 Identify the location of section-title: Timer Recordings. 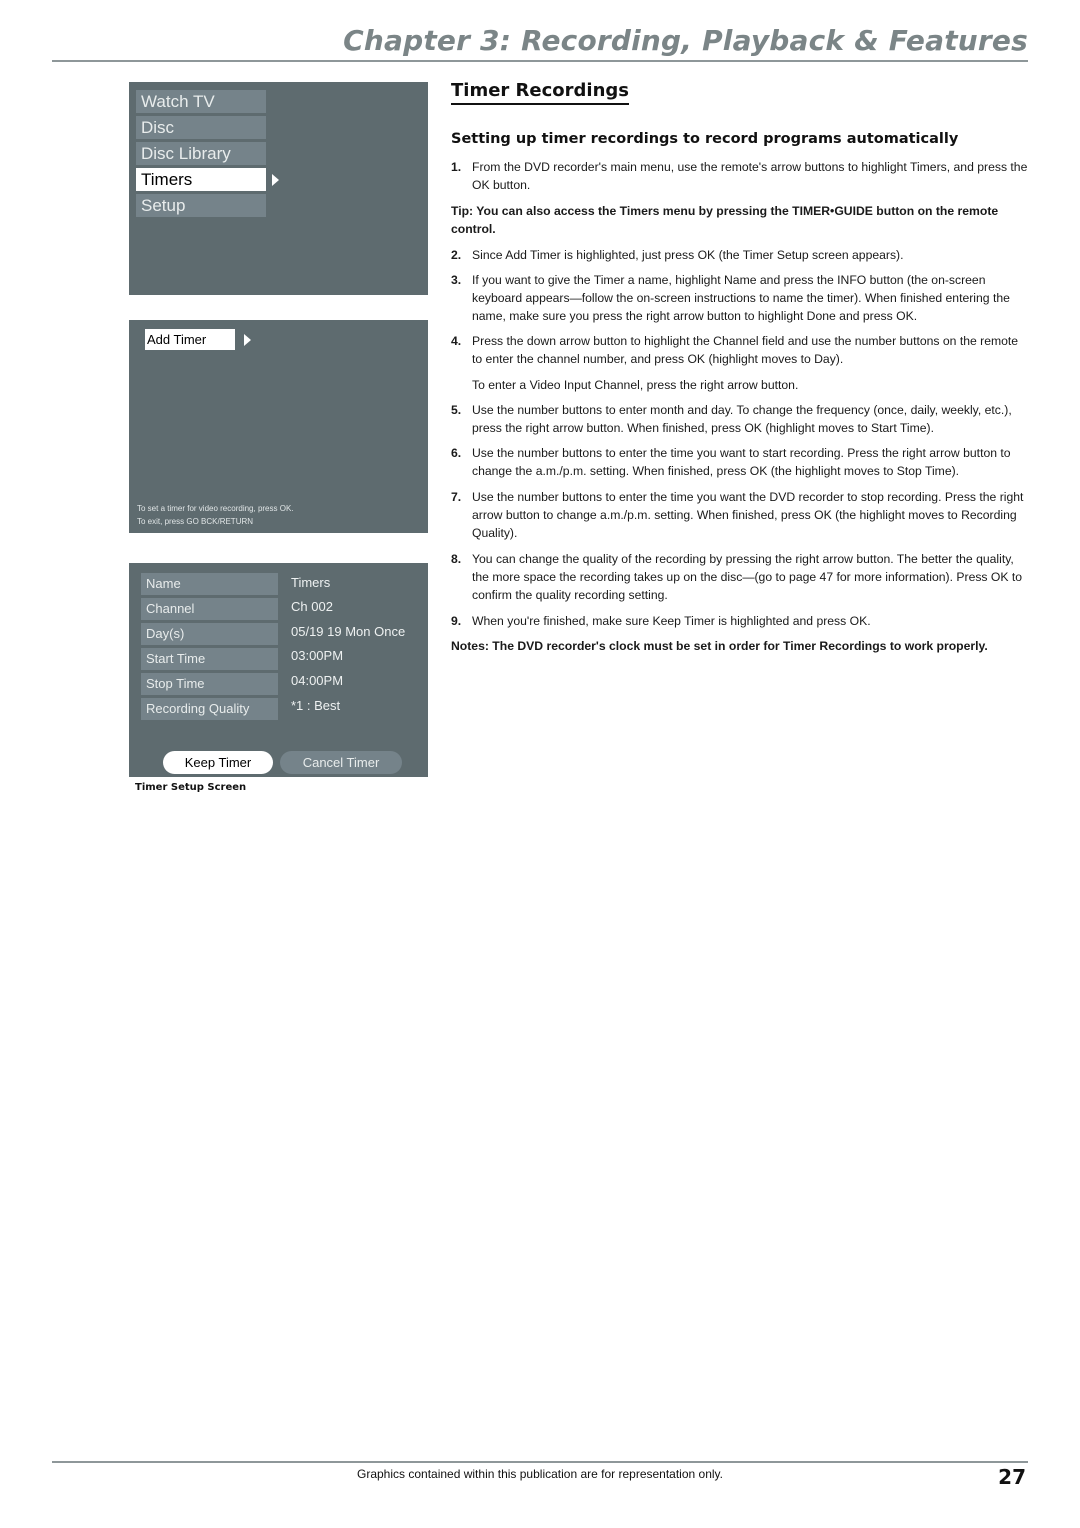
(540, 92).